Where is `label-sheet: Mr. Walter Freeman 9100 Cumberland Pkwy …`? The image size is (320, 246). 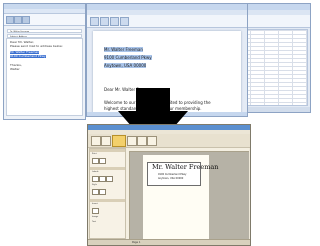
label-sheet: Mr. Walter Freeman 9100 Cumberland Pkwy … is located at coordinates (180, 198).